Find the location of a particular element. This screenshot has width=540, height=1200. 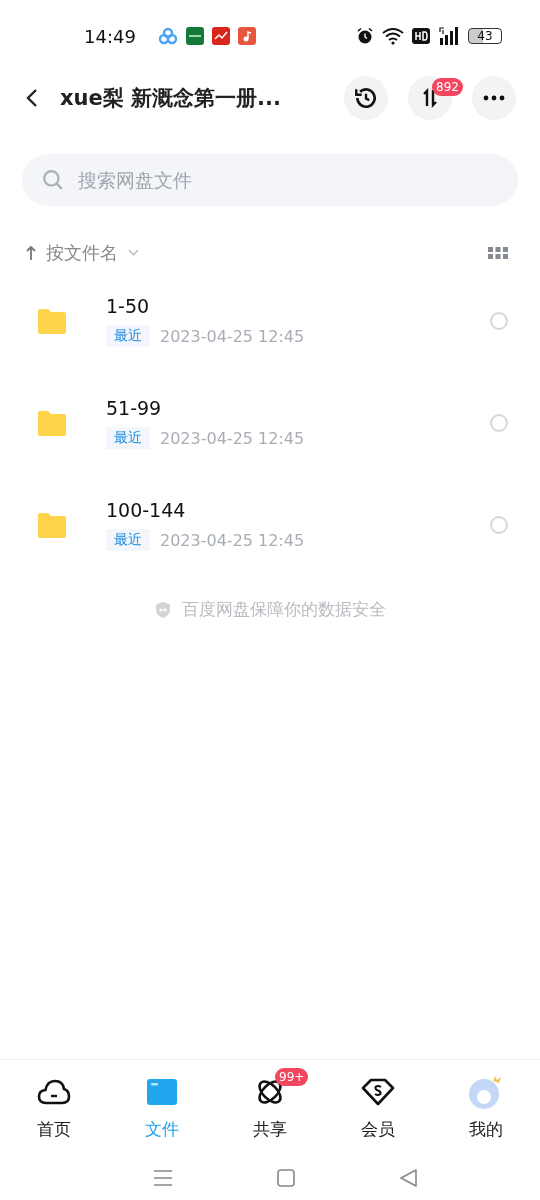

music-app-icon is located at coordinates (246, 36).